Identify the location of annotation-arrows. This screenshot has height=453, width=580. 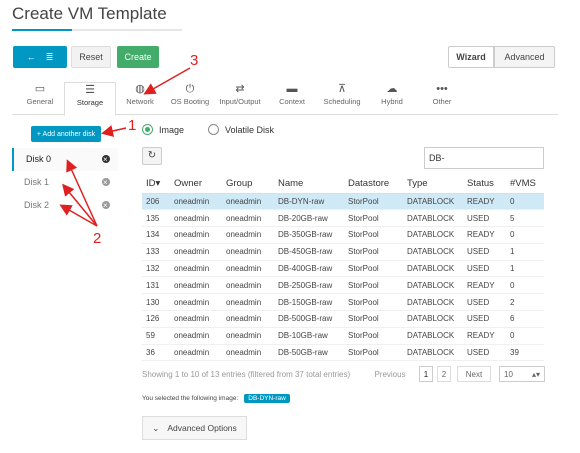
(125, 147).